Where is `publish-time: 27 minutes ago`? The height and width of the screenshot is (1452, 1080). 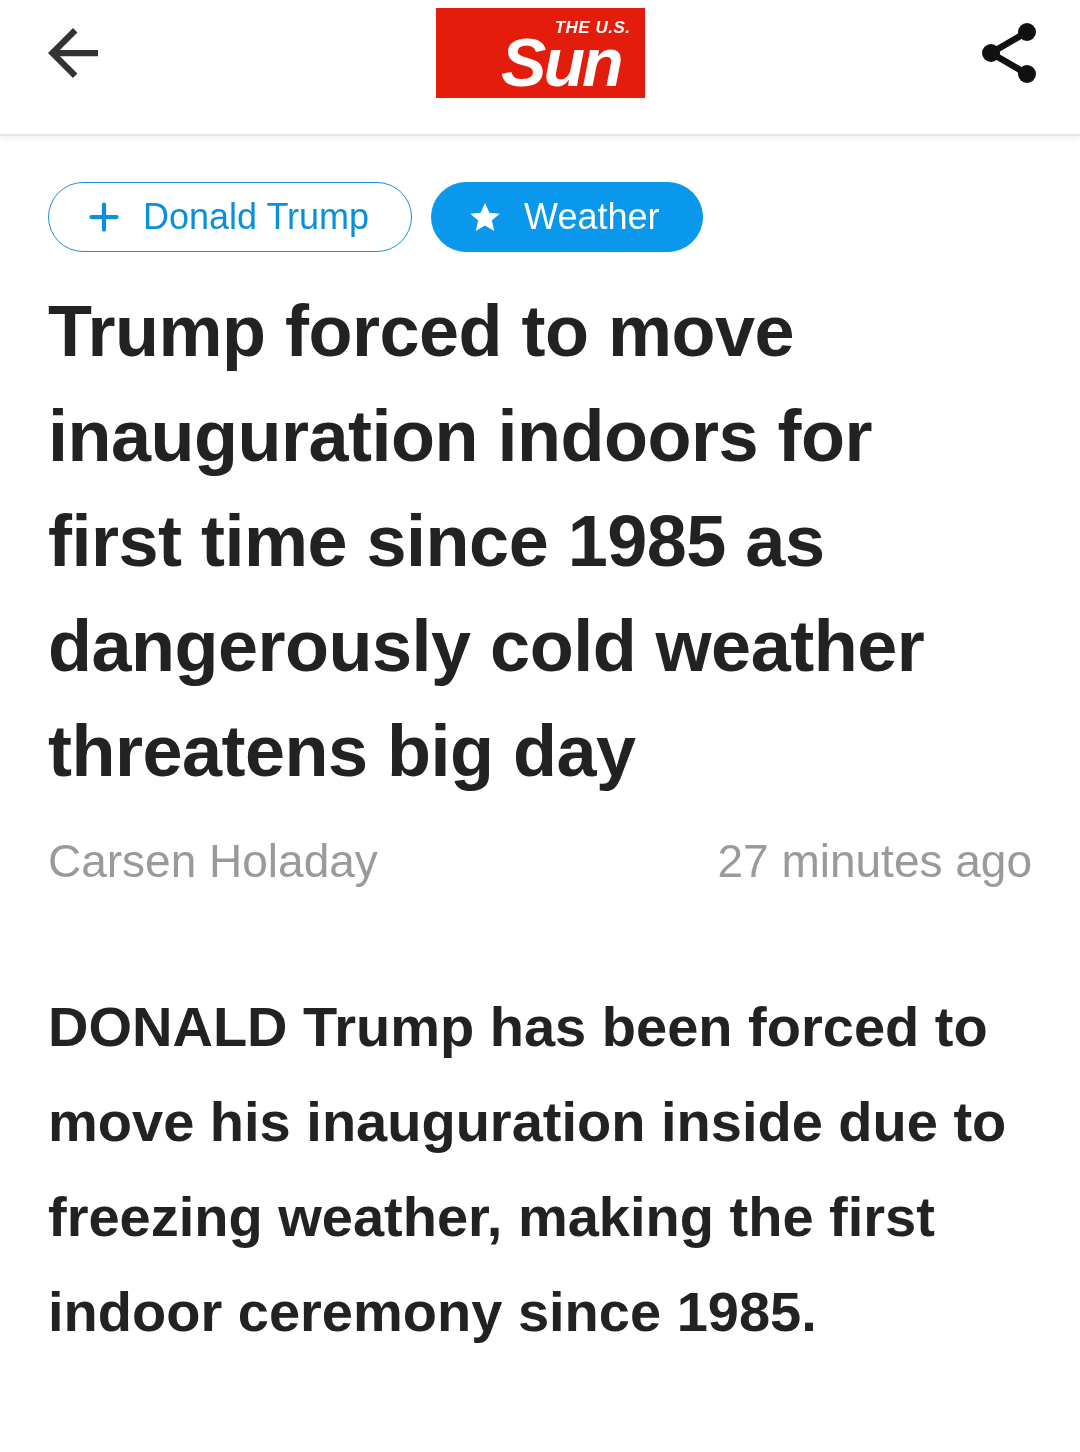
publish-time: 27 minutes ago is located at coordinates (874, 861).